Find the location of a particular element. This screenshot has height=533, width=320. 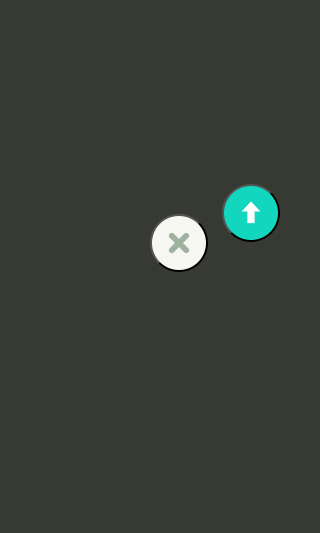

upload-button is located at coordinates (251, 213).